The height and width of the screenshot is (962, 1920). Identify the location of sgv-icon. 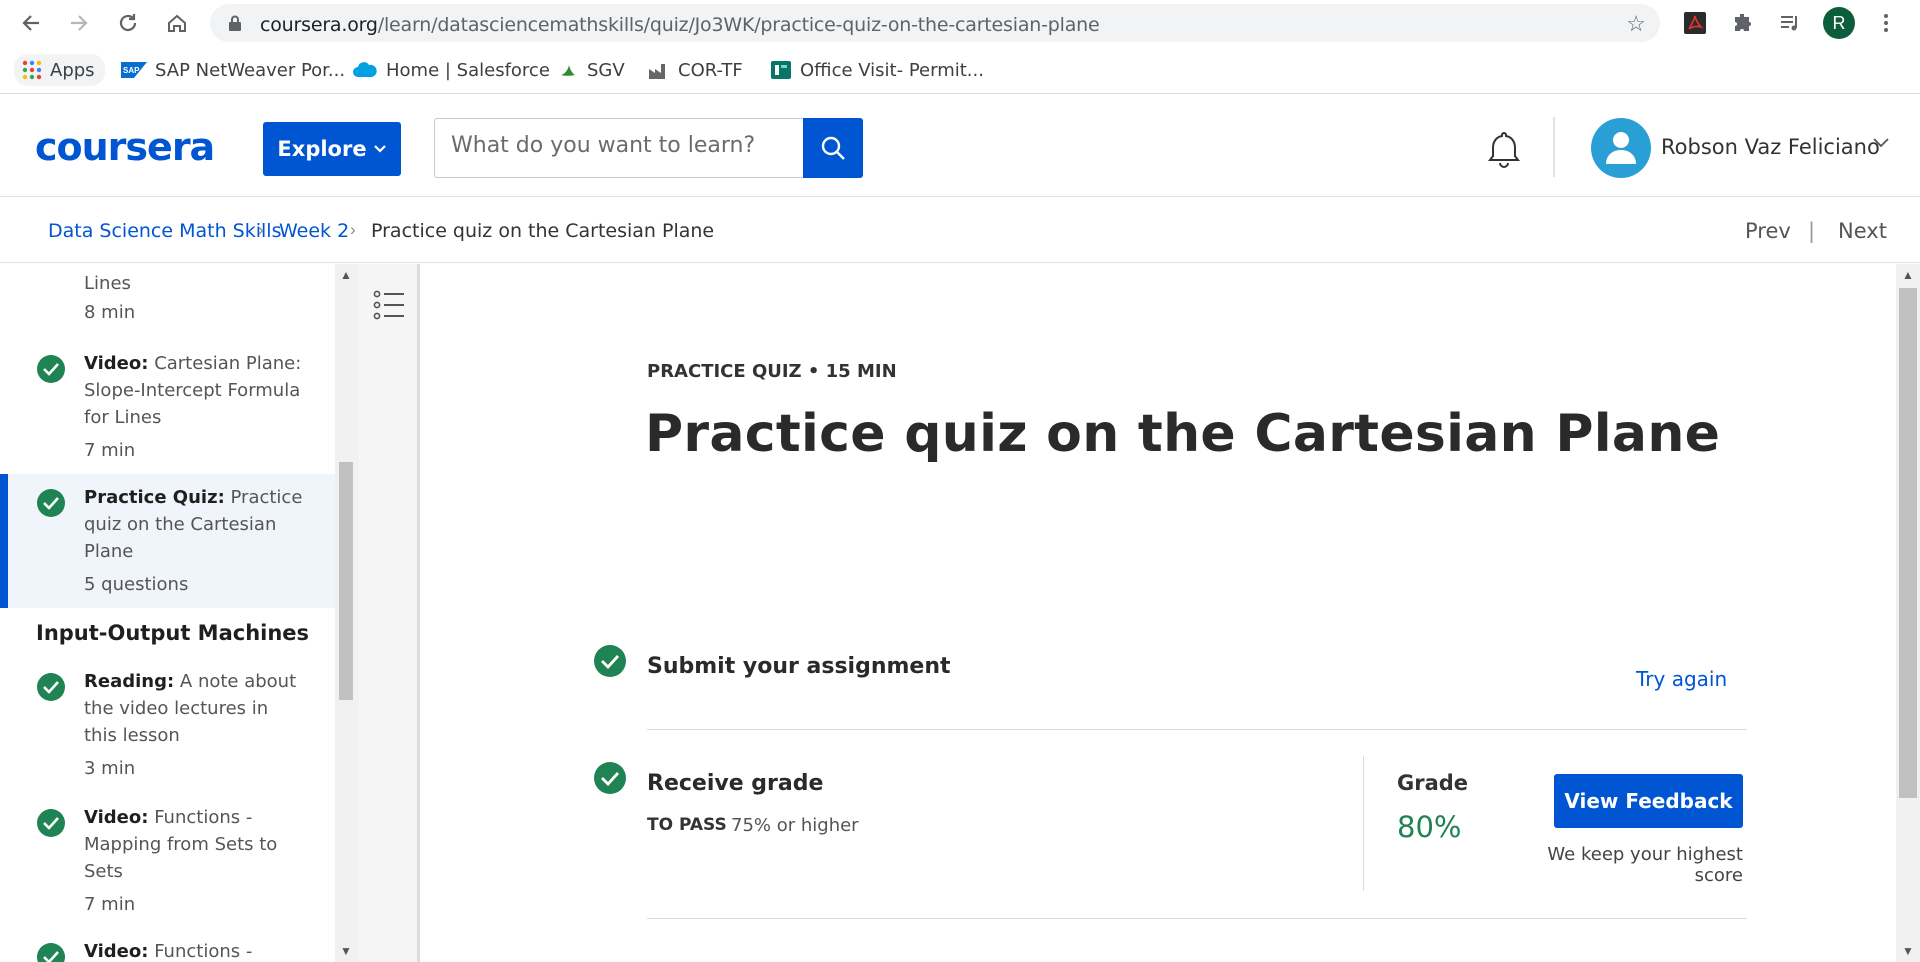
(568, 70).